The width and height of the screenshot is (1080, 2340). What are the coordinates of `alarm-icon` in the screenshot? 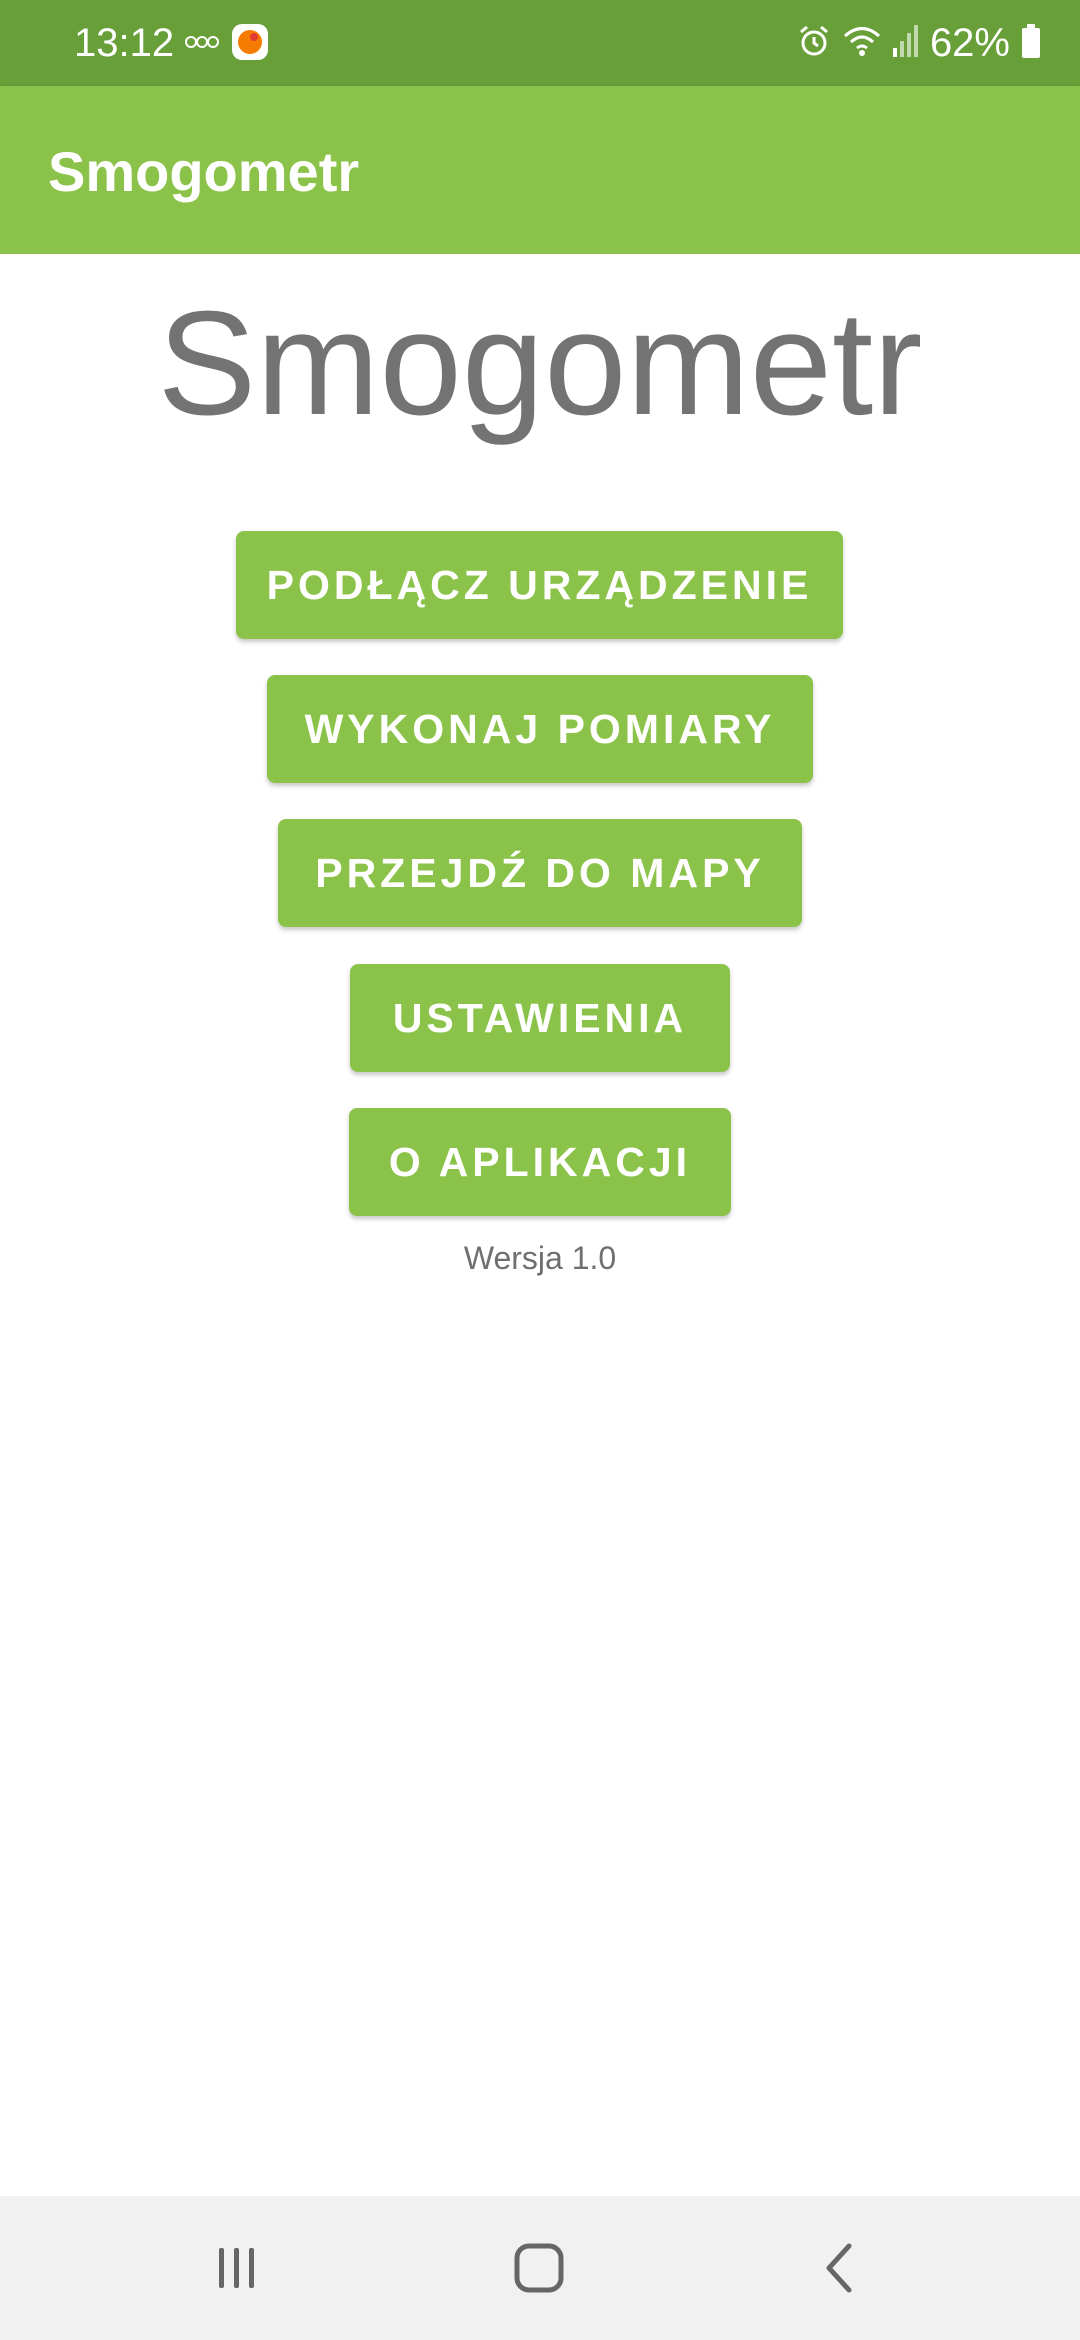 It's located at (814, 43).